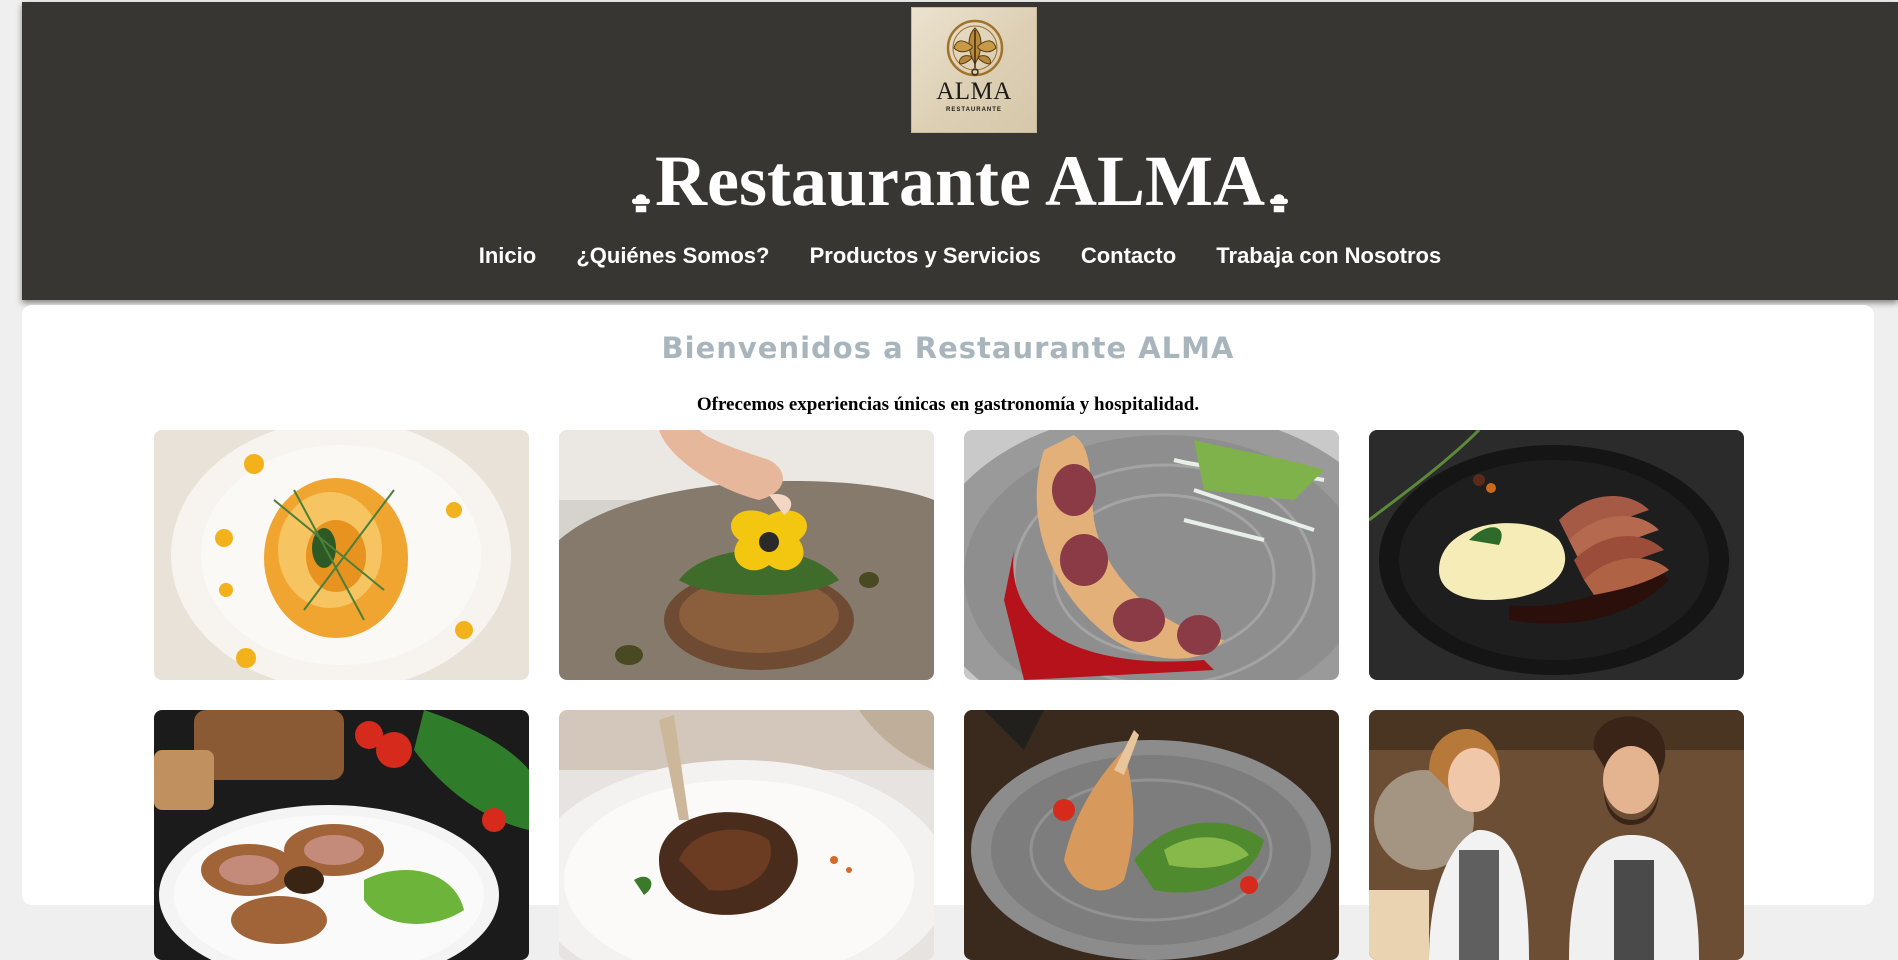 Image resolution: width=1898 pixels, height=960 pixels. I want to click on restaurant-logo: ALMA RESTAURANTE, so click(974, 70).